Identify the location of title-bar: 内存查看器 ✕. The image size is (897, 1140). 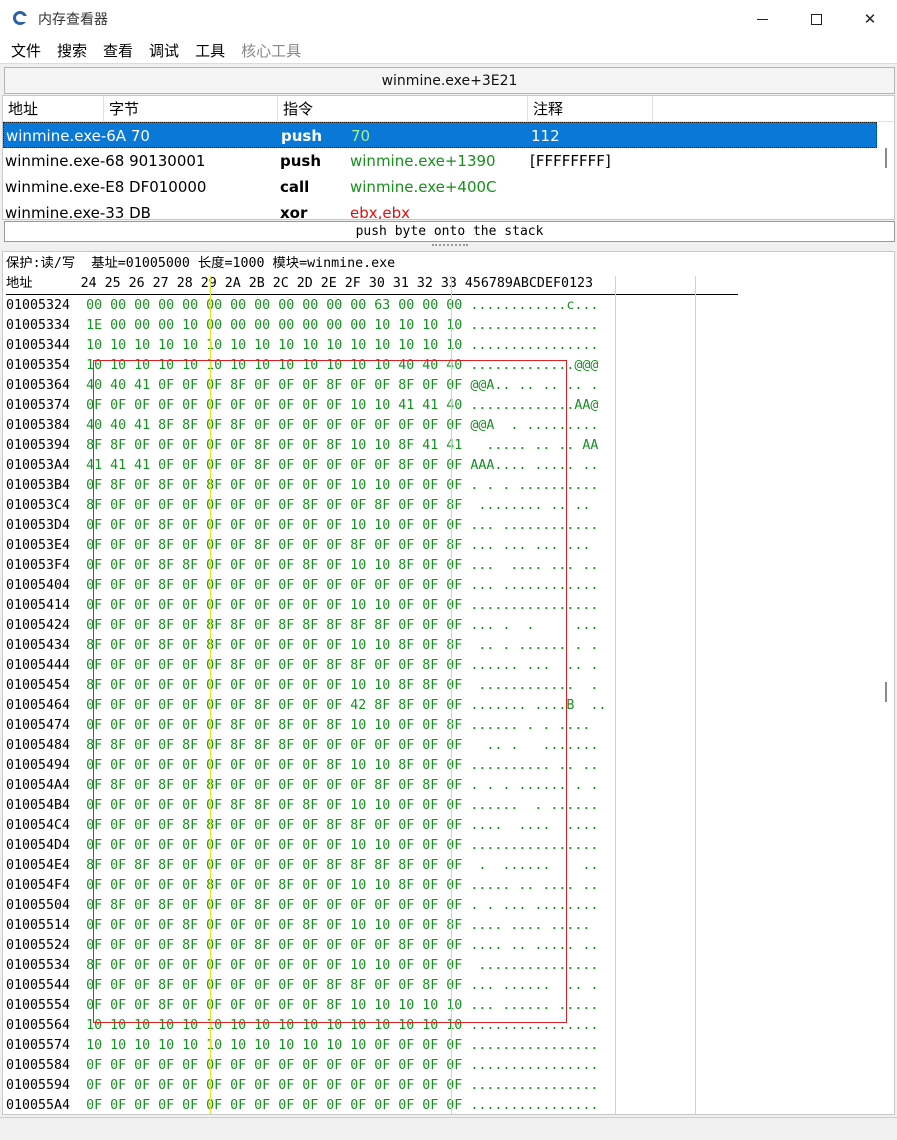
(448, 19).